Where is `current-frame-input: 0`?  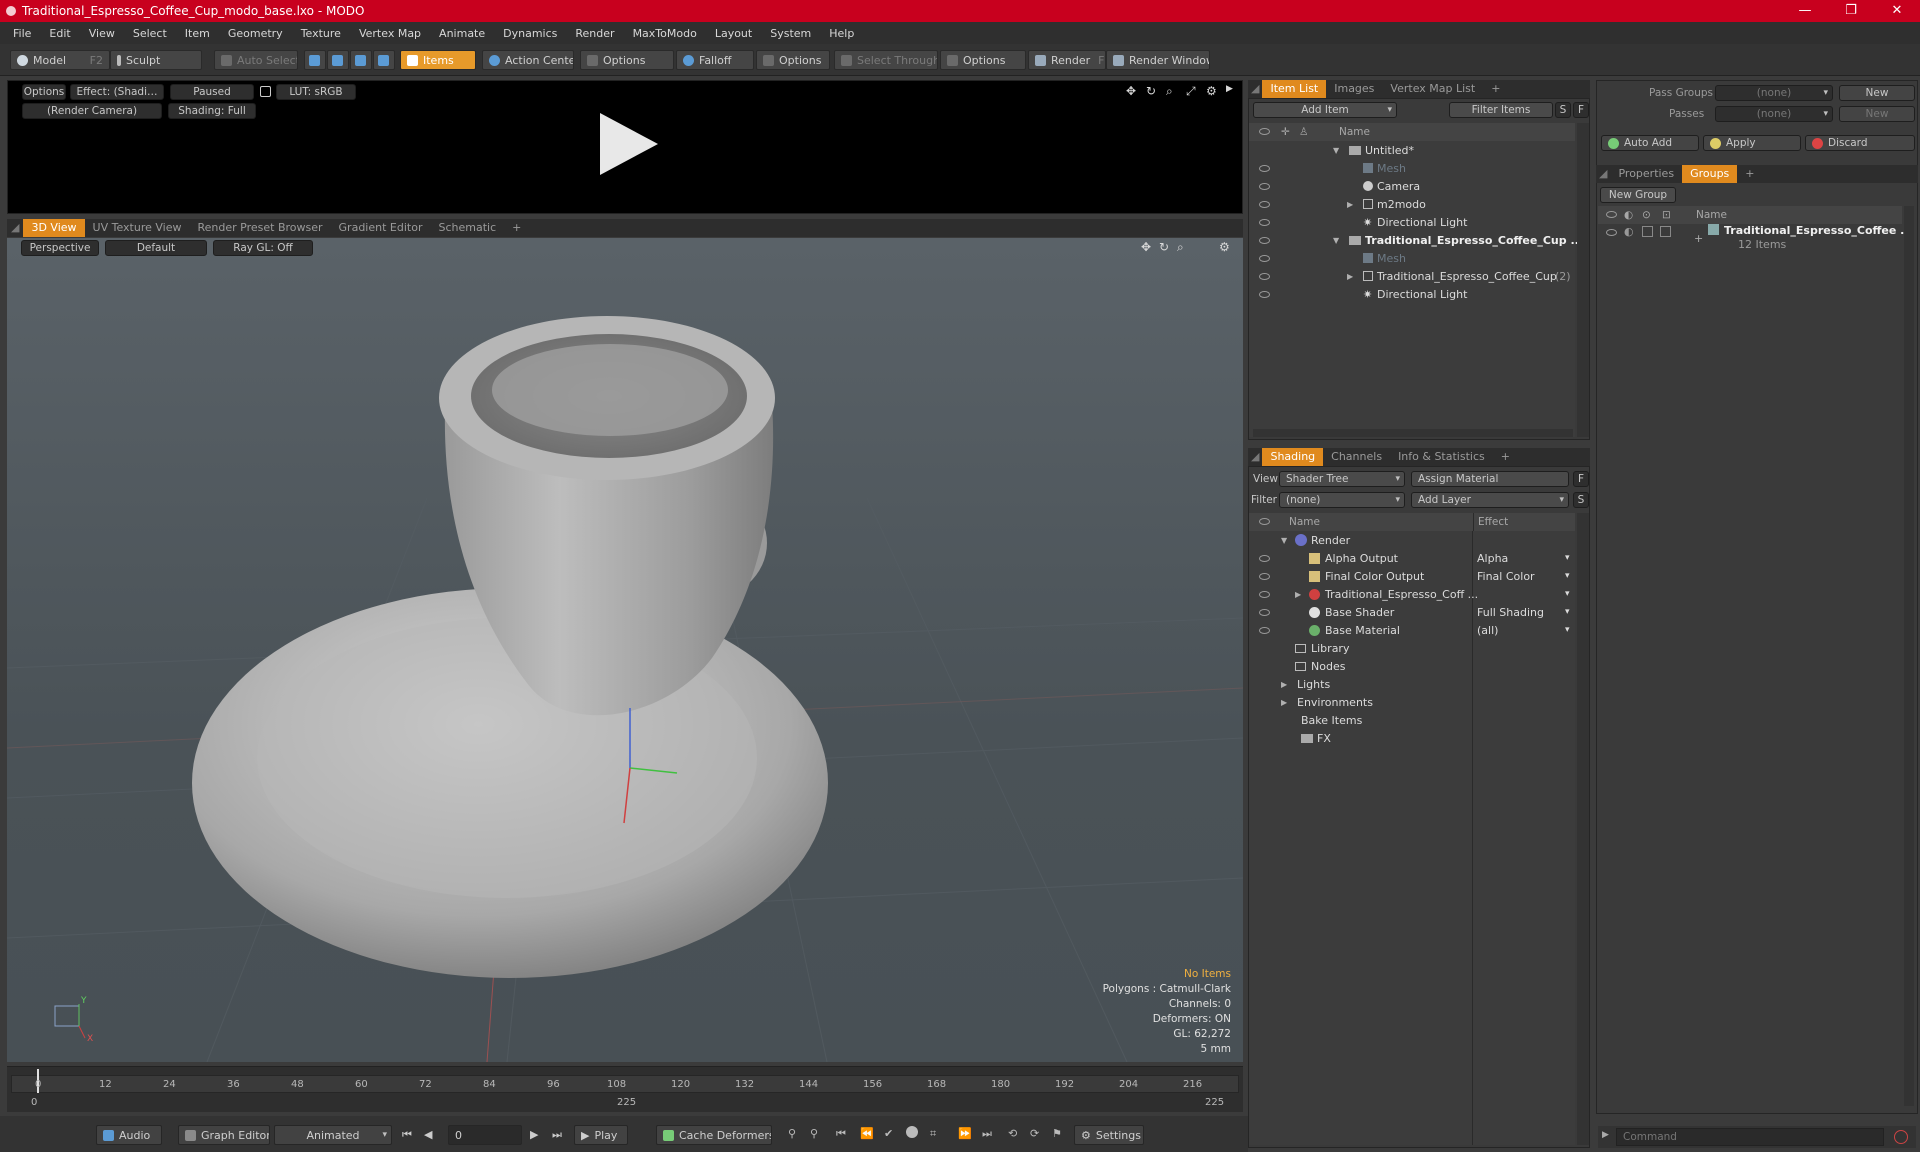
current-frame-input: 0 is located at coordinates (485, 1135).